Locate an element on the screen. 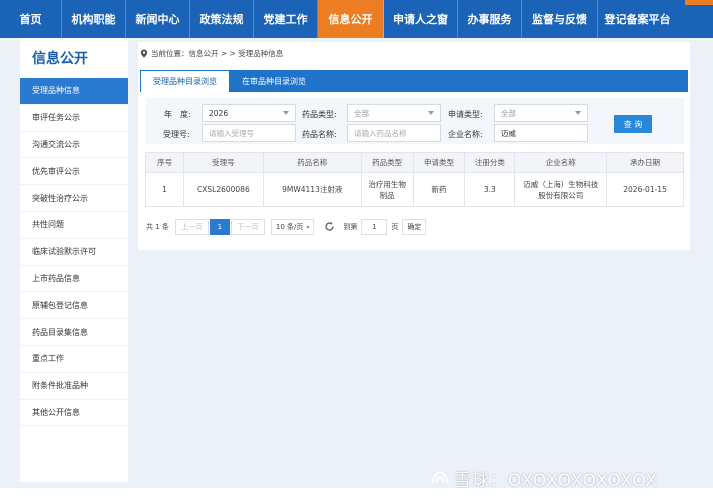  col-header-apply-type: 申请类型 is located at coordinates (439, 162).